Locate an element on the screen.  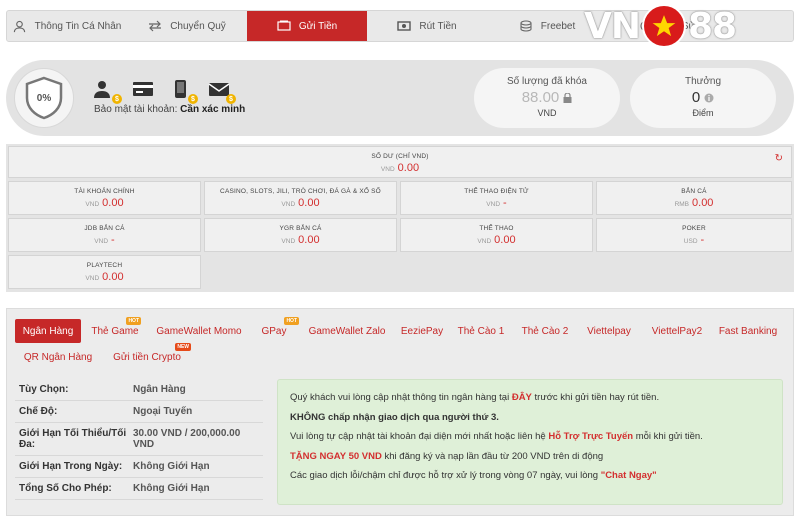
tab-withdraw: Rút Tiền is located at coordinates (427, 26).